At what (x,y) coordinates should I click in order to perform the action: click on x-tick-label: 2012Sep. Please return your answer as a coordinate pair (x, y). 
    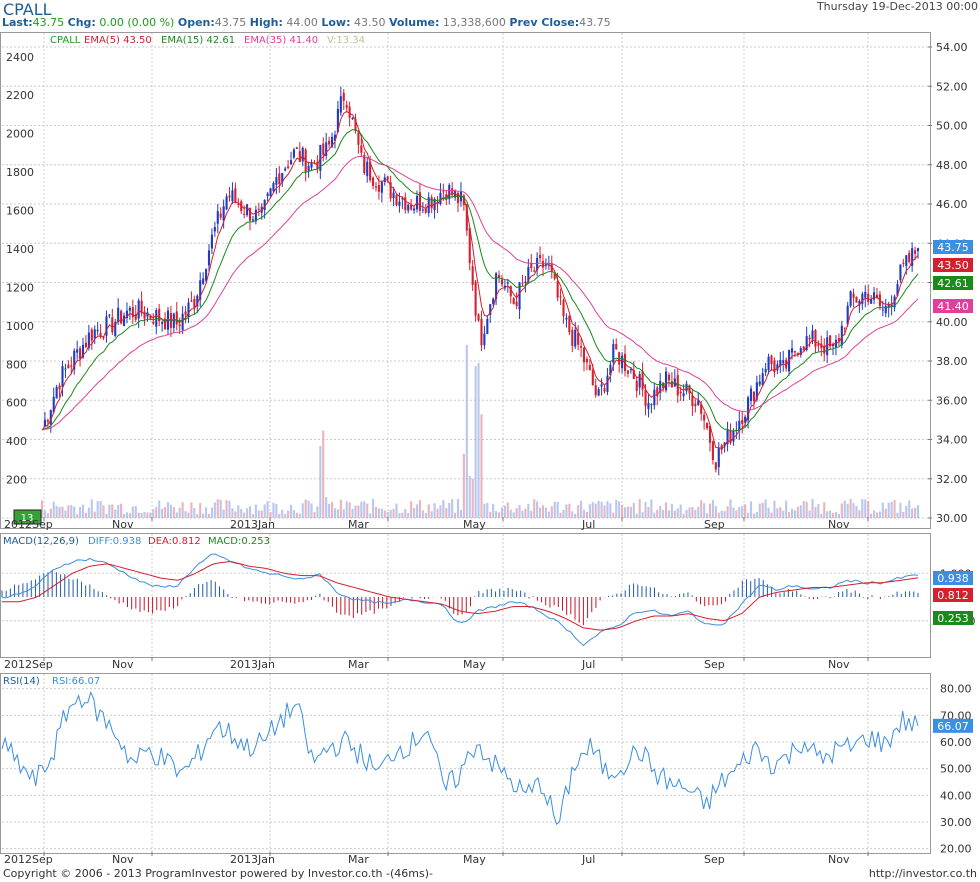
    Looking at the image, I should click on (28, 524).